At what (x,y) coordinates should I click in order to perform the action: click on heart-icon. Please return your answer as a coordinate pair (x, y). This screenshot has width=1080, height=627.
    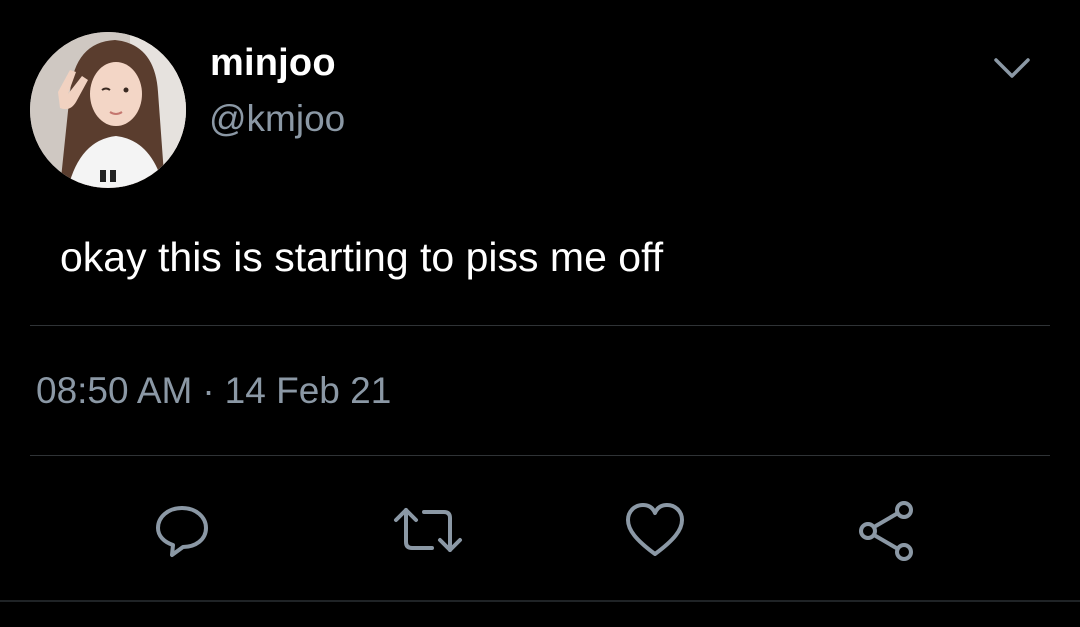
    Looking at the image, I should click on (655, 529).